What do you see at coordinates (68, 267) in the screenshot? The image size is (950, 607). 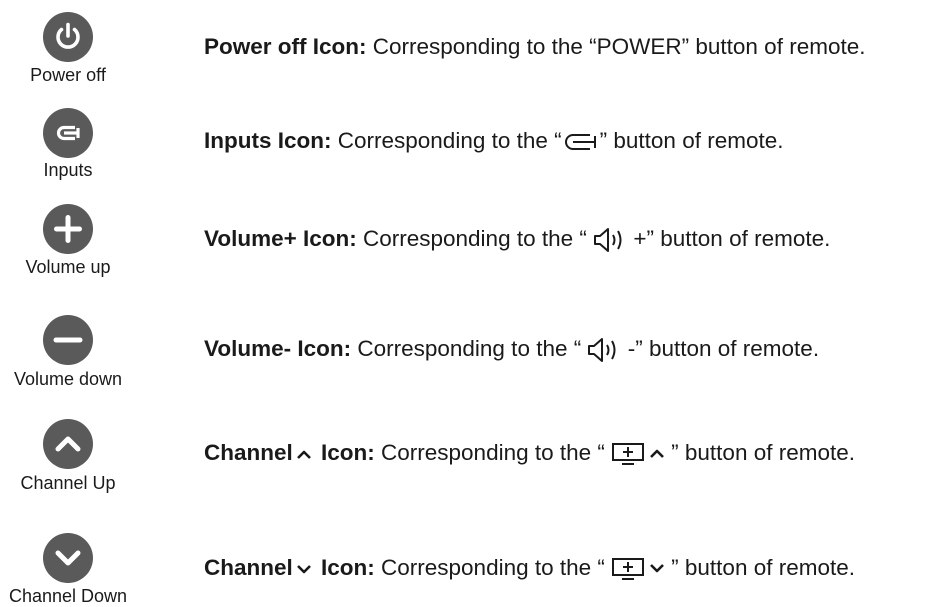 I see `caption-volume-up: Volume up` at bounding box center [68, 267].